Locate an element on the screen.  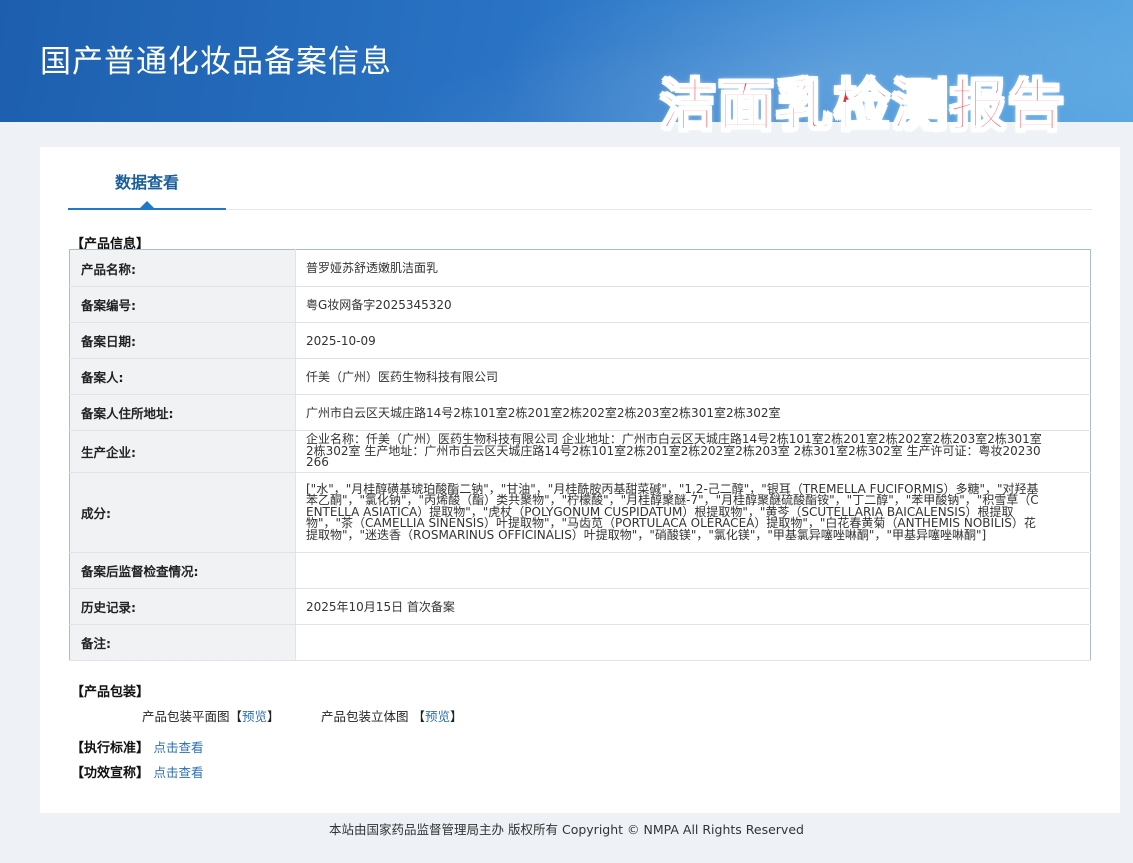
packaging-solid-label: 产品包装立体图 is located at coordinates (365, 716).